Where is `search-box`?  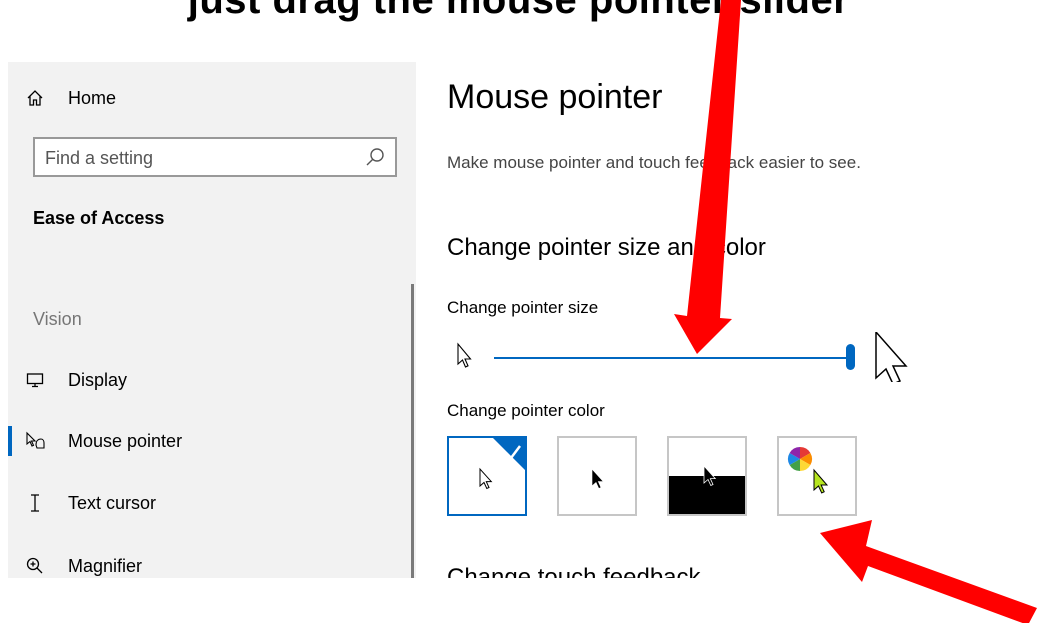
search-box is located at coordinates (215, 157).